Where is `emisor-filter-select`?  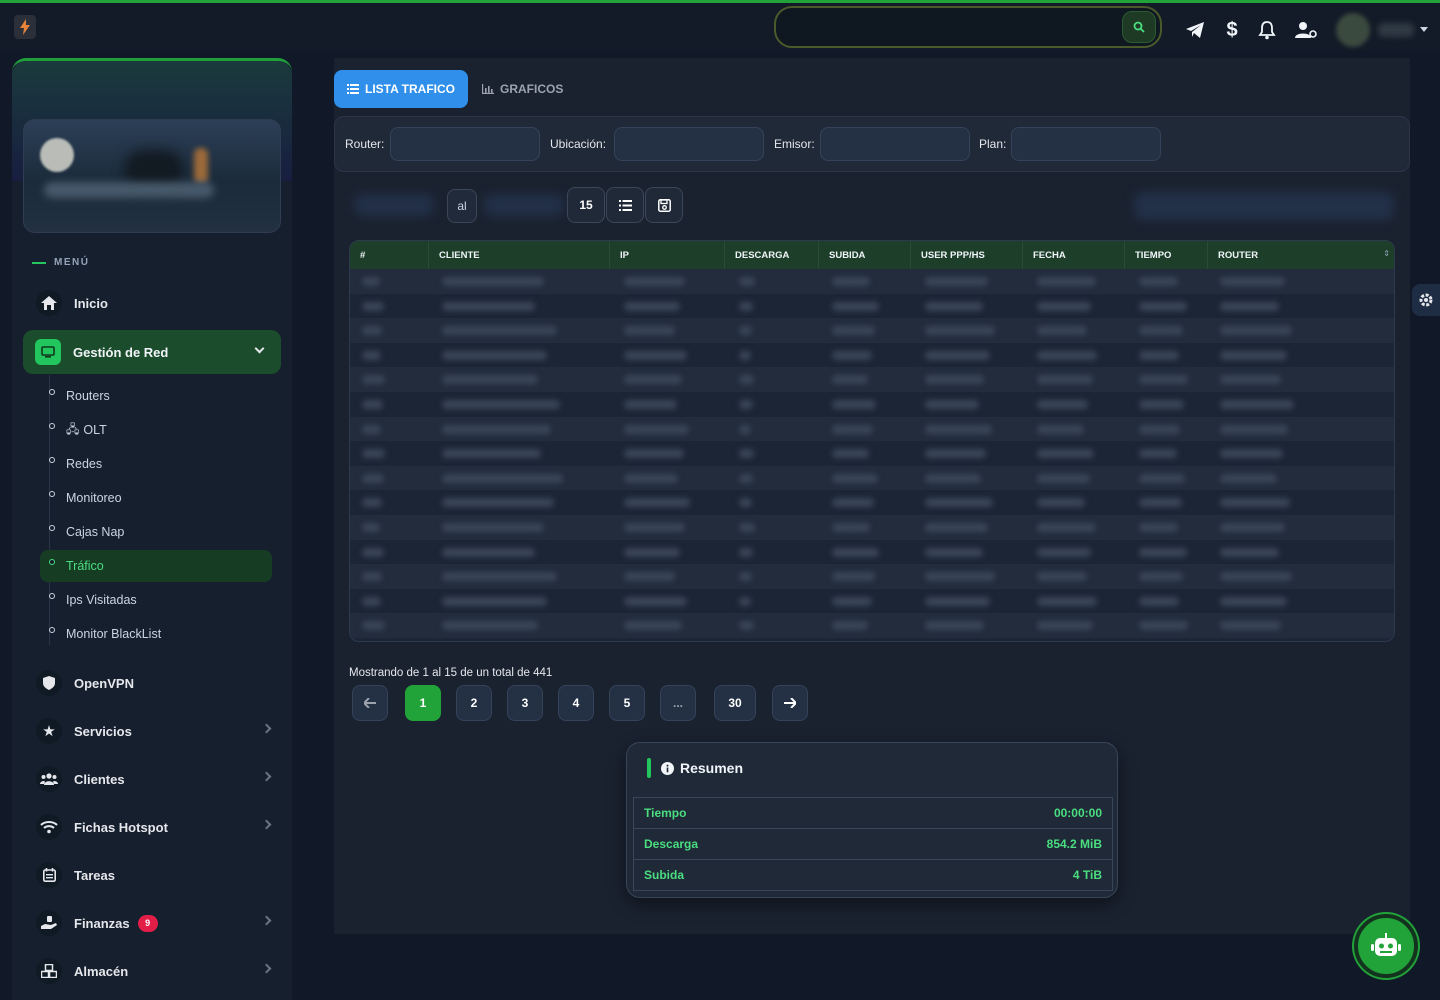
emisor-filter-select is located at coordinates (895, 144).